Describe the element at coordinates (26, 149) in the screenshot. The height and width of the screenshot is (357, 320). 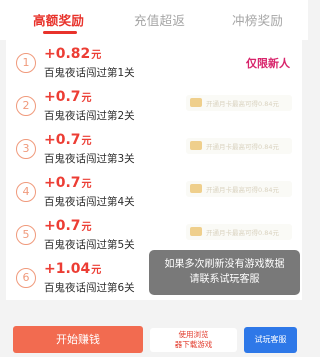
I see `step-number: 3` at that location.